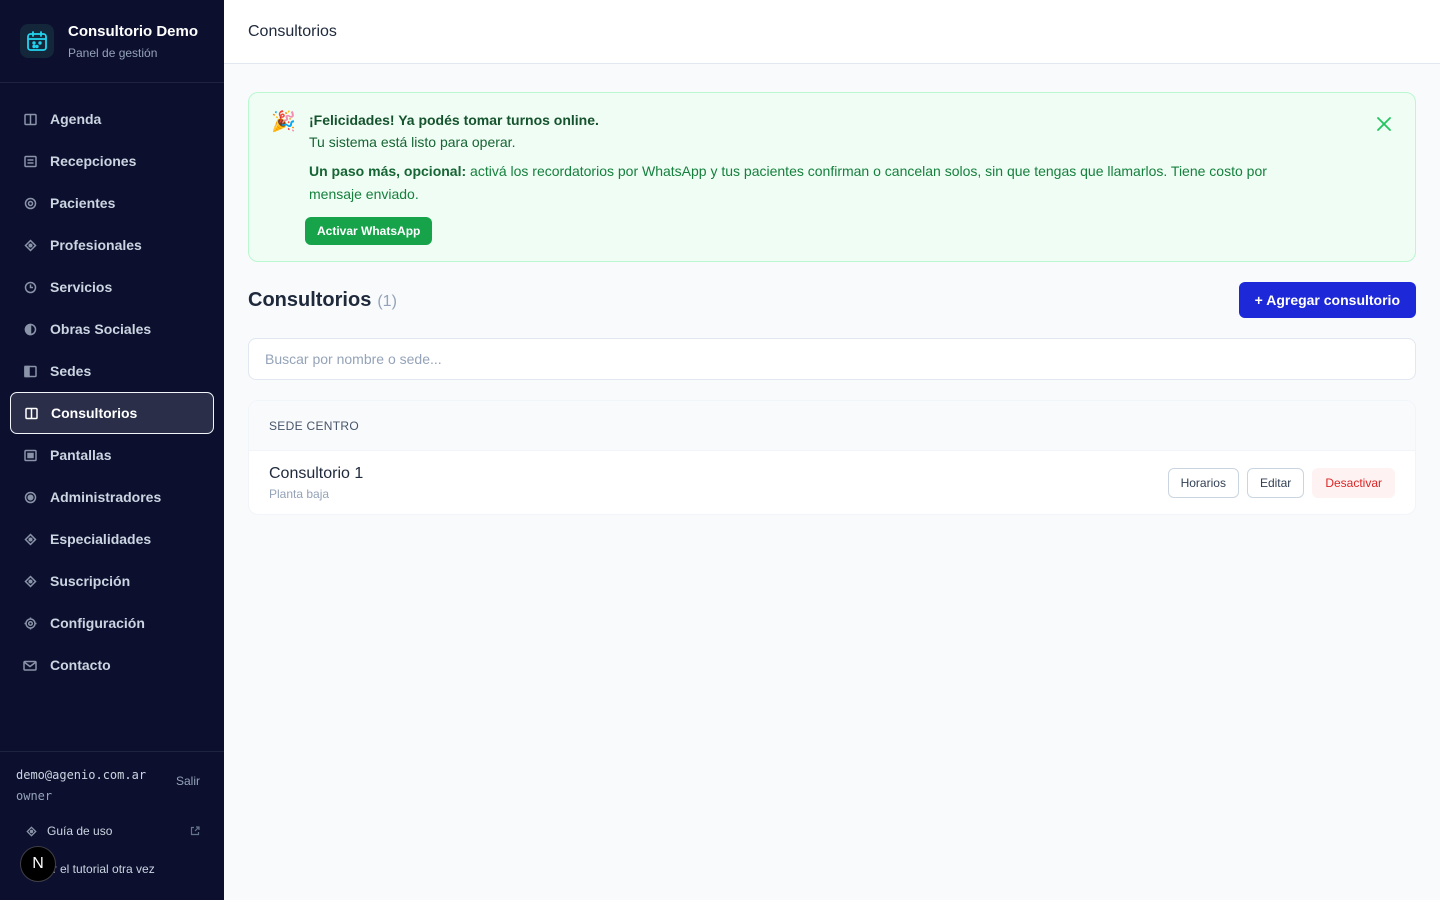 This screenshot has height=900, width=1440. What do you see at coordinates (113, 52) in the screenshot?
I see `brand-subtitle: Panel de gestión` at bounding box center [113, 52].